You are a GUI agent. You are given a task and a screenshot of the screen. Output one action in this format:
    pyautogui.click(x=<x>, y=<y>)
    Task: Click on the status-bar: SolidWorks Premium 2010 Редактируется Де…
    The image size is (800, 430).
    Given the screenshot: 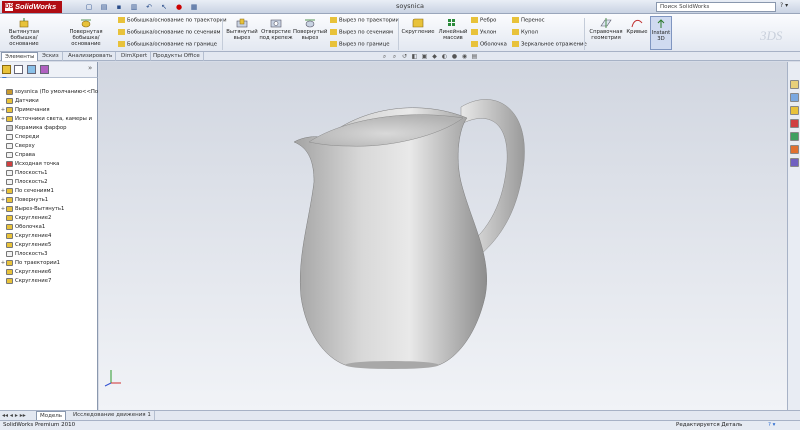 What is the action you would take?
    pyautogui.click(x=400, y=425)
    